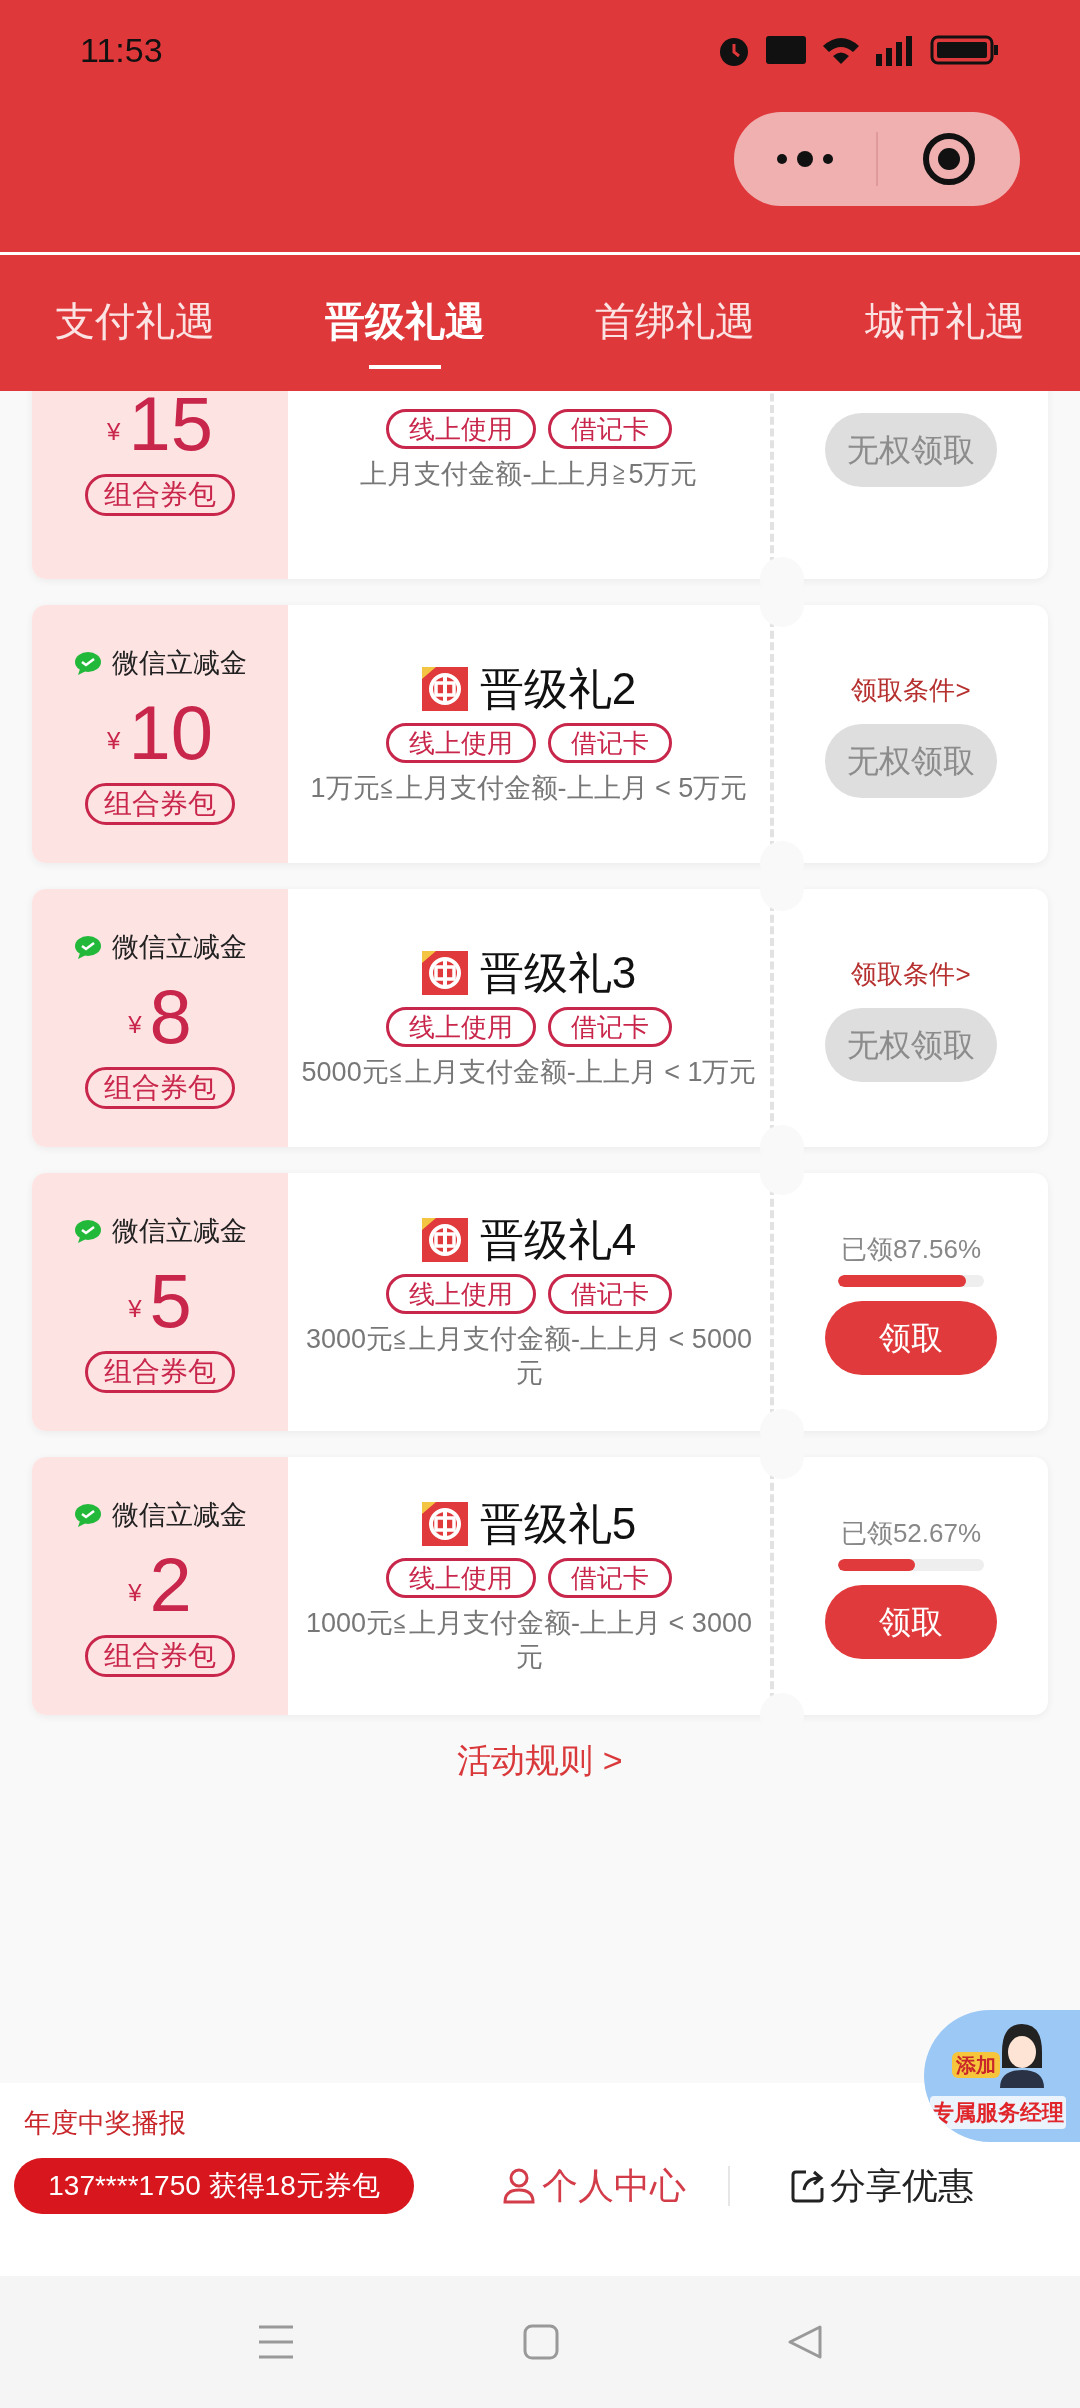  What do you see at coordinates (170, 1301) in the screenshot?
I see `coupon-amount: 5` at bounding box center [170, 1301].